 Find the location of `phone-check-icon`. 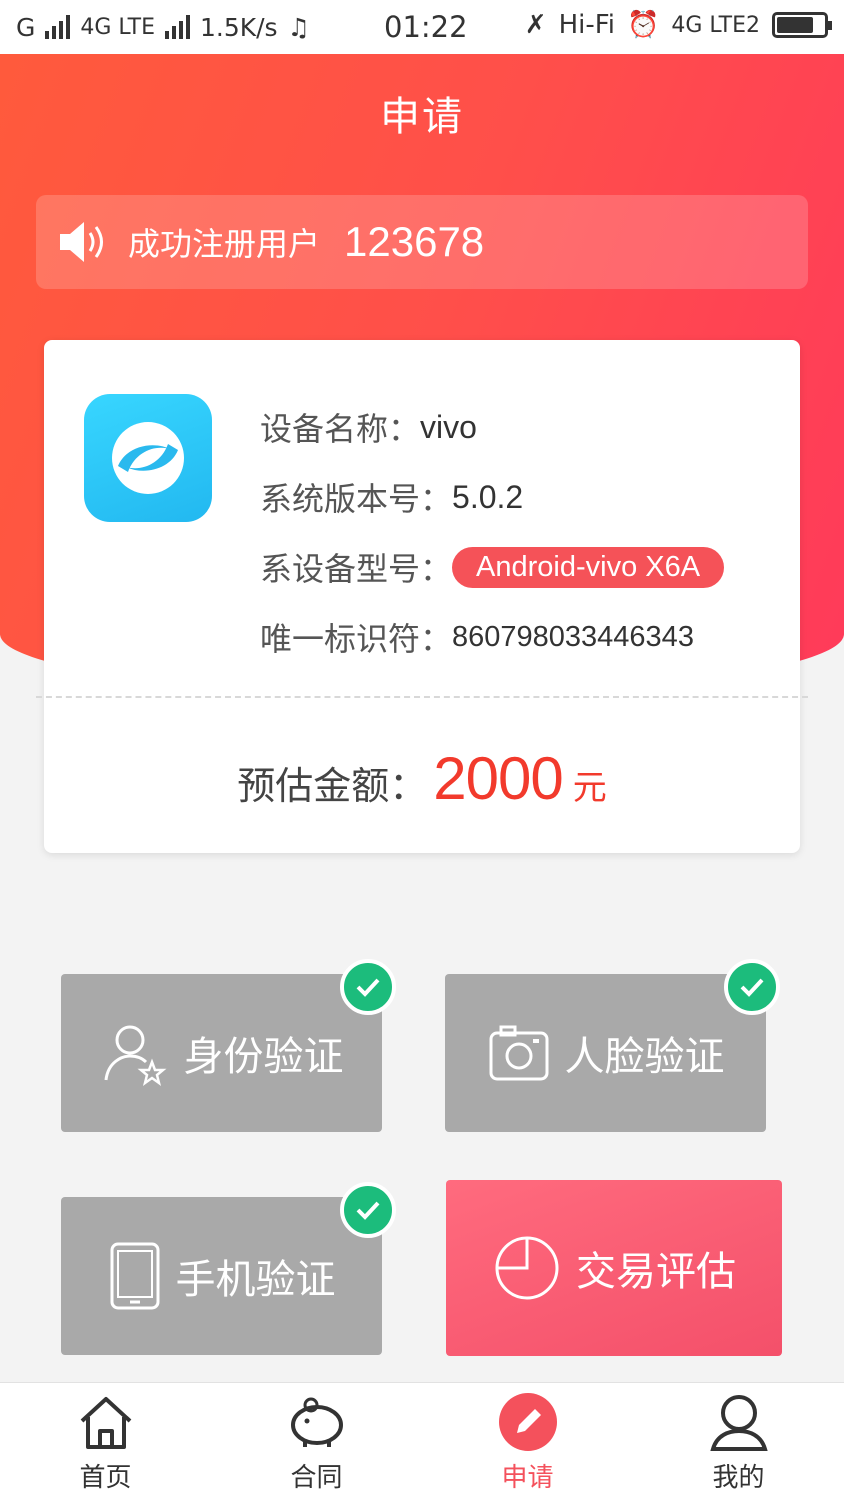

phone-check-icon is located at coordinates (368, 1210).